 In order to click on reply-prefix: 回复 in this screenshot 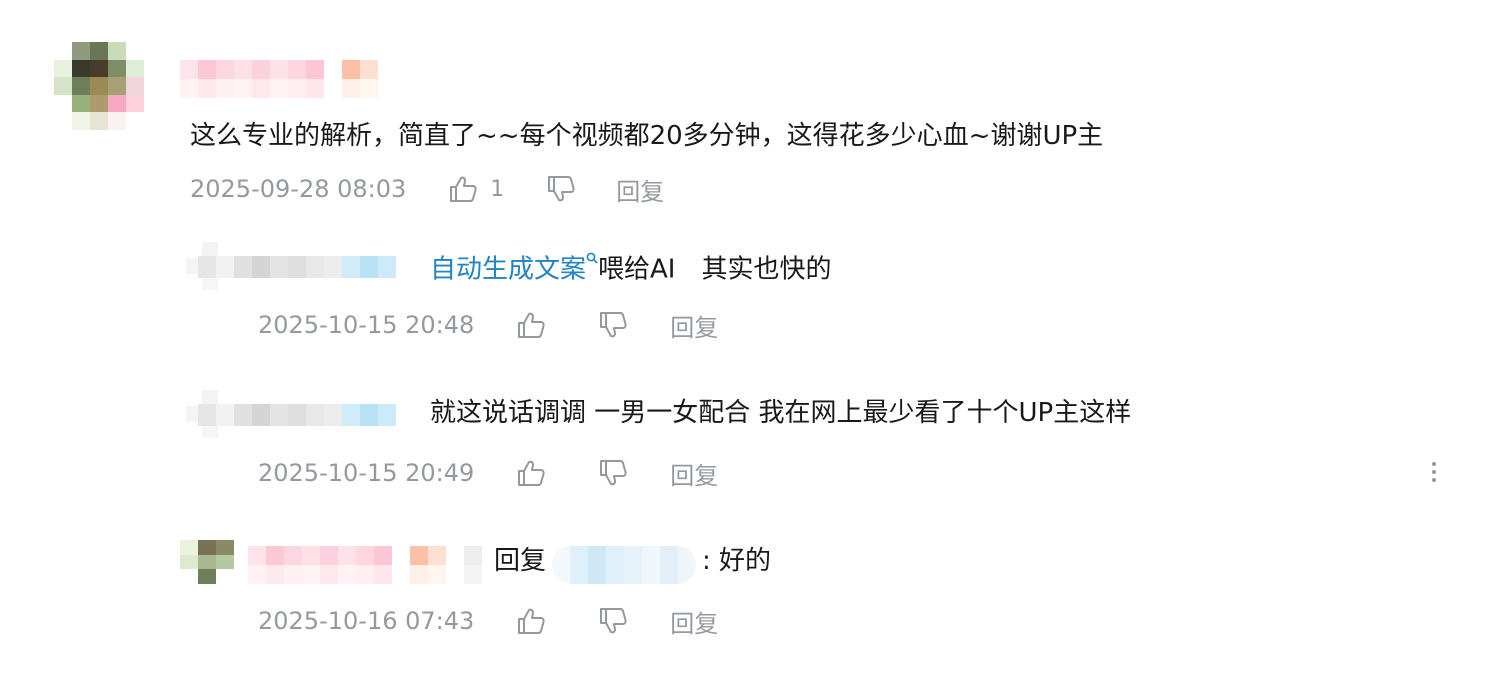, I will do `click(520, 561)`.